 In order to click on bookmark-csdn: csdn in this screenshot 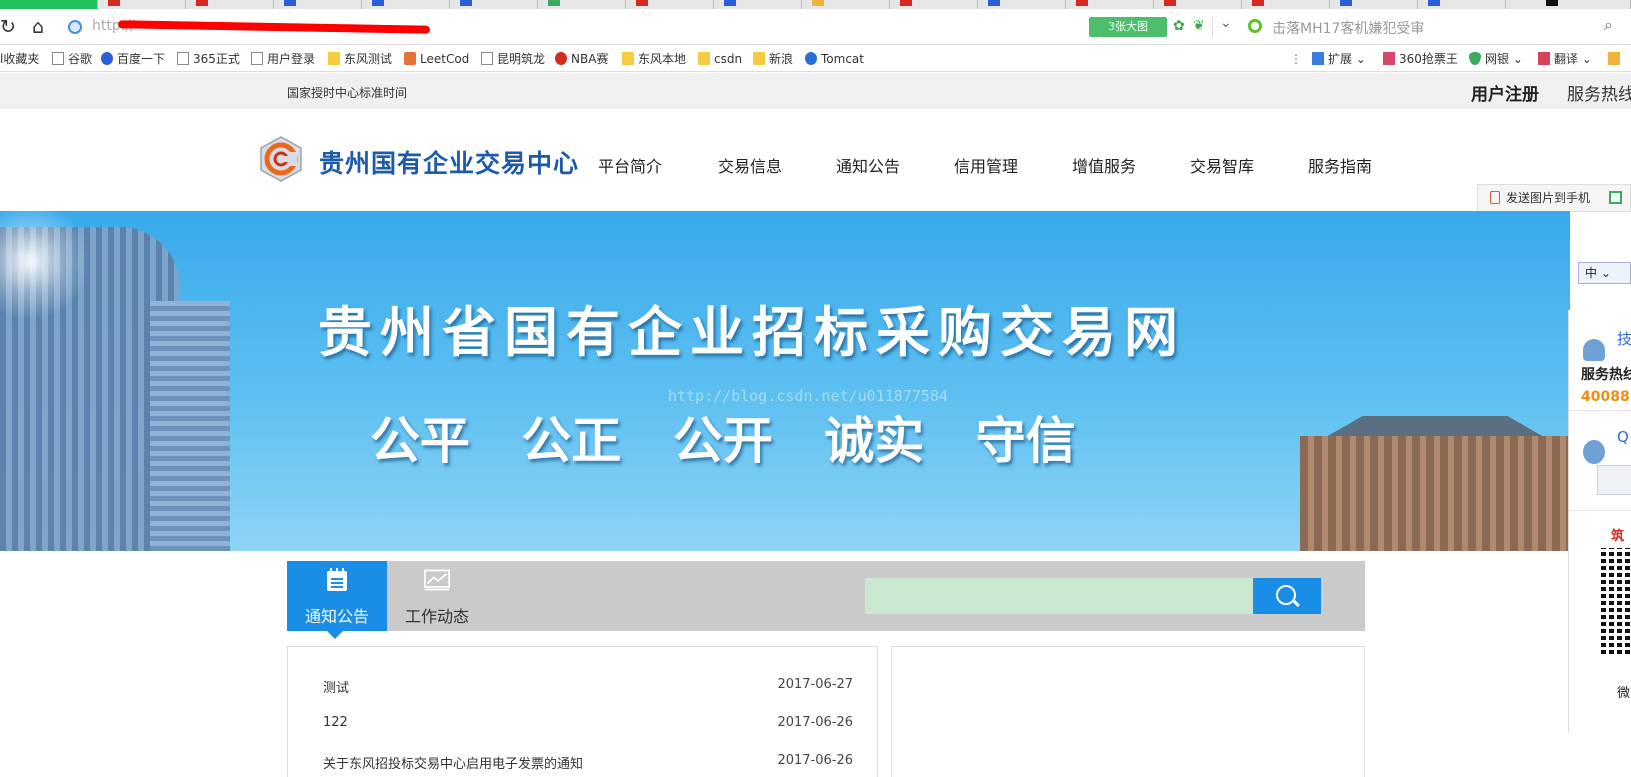, I will do `click(720, 59)`.